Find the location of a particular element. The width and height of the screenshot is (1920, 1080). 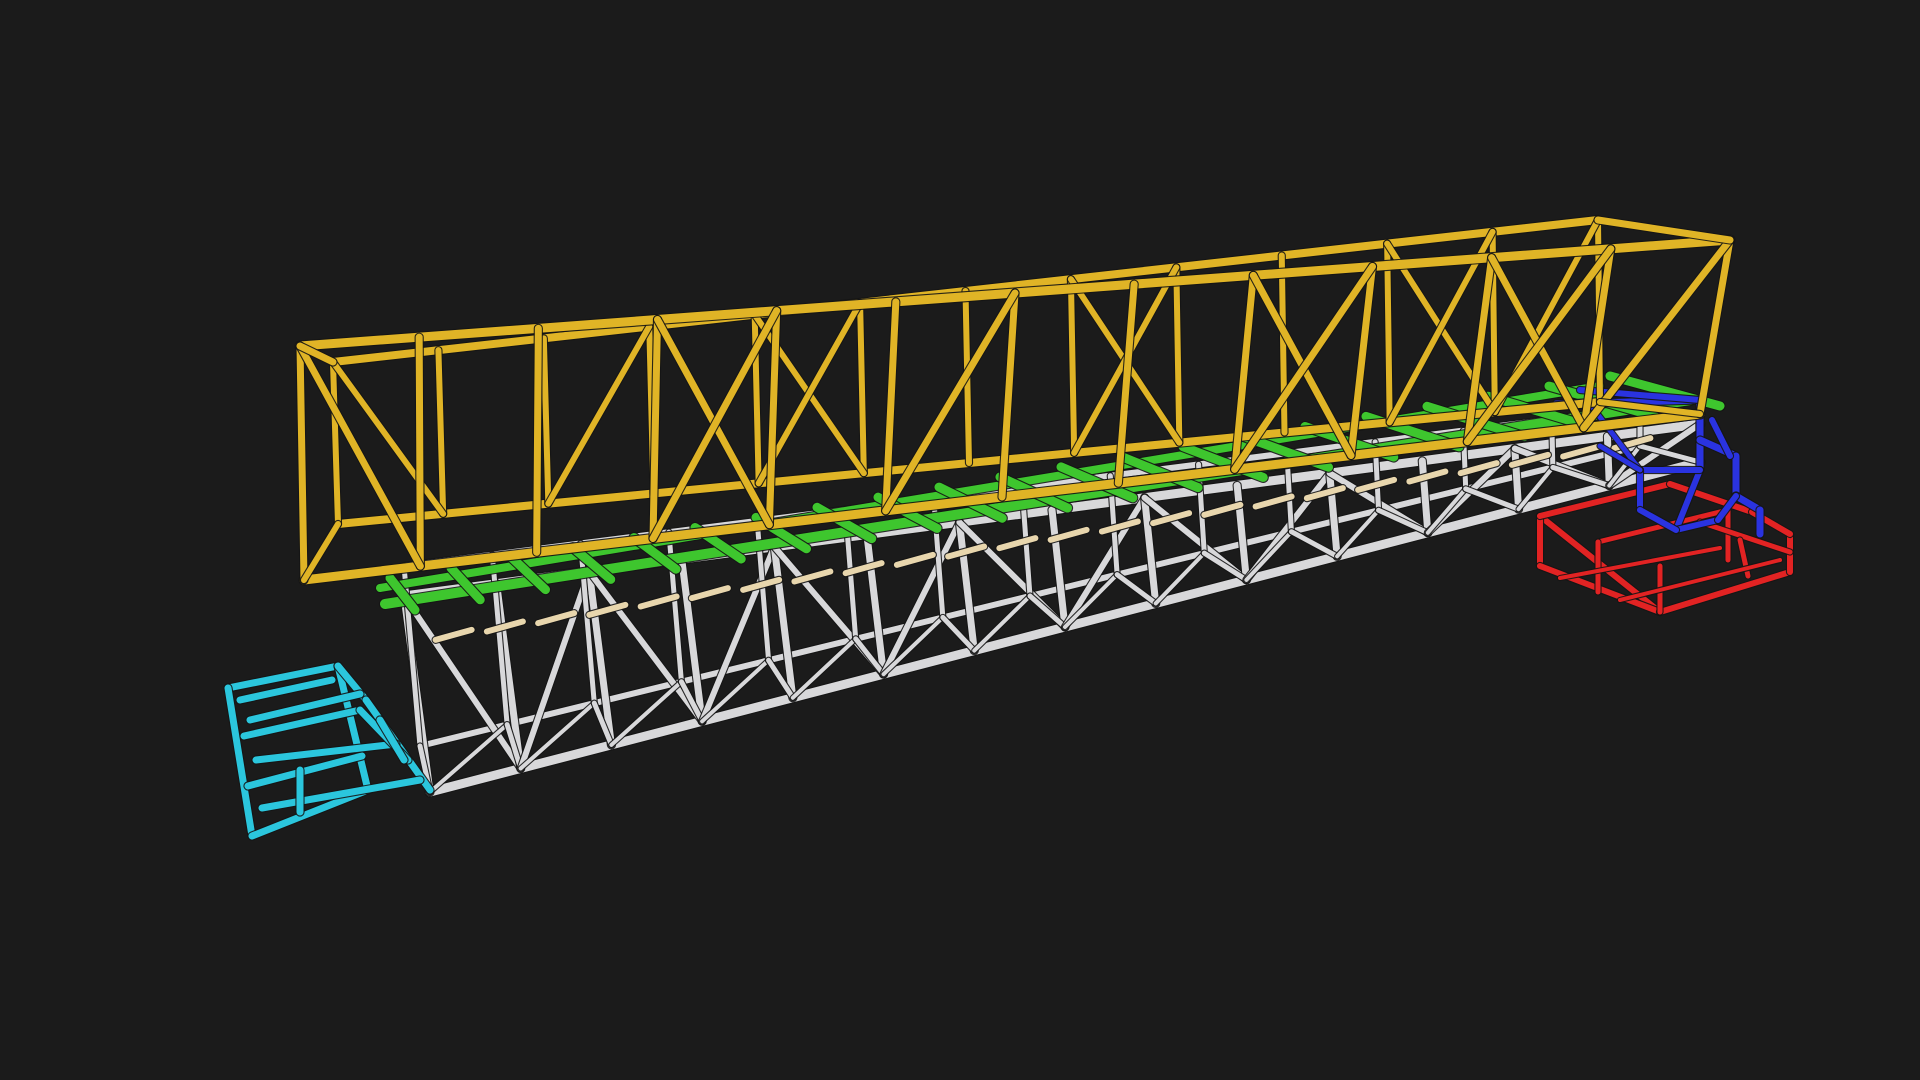

left-stairs is located at coordinates (329, 751).